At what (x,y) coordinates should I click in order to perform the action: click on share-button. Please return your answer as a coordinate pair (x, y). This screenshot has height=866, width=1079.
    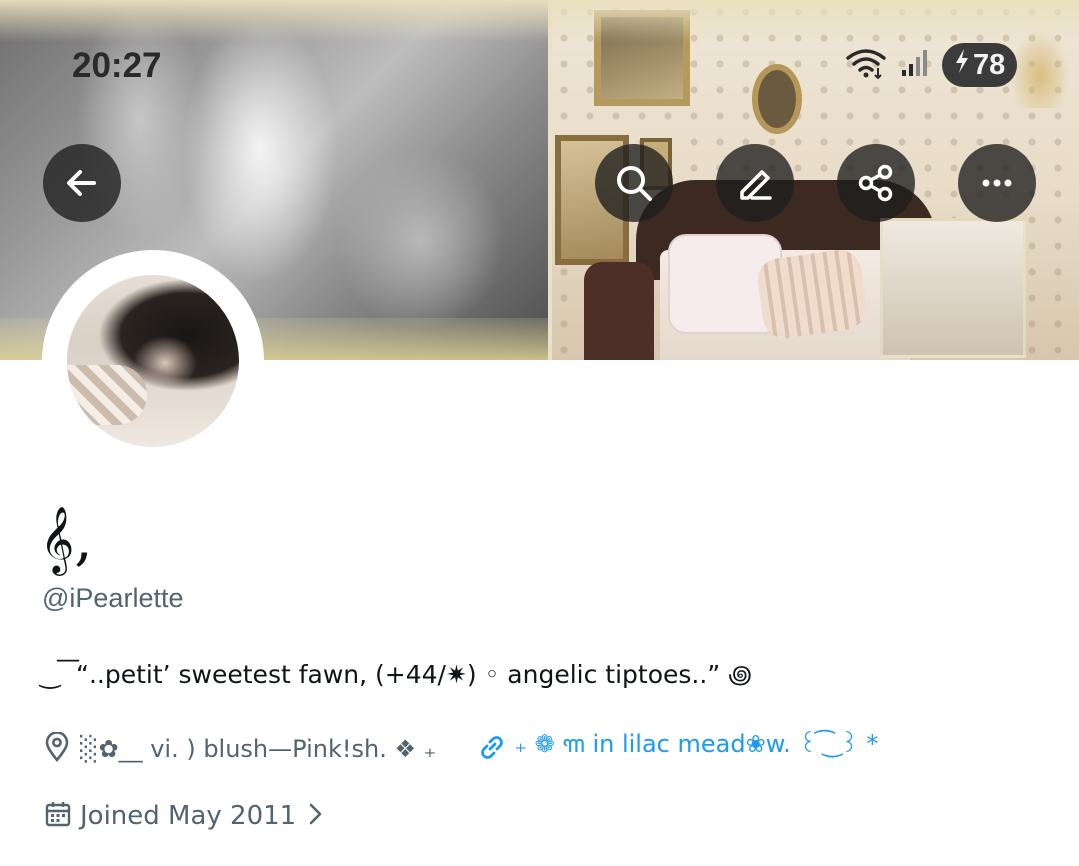
    Looking at the image, I should click on (876, 183).